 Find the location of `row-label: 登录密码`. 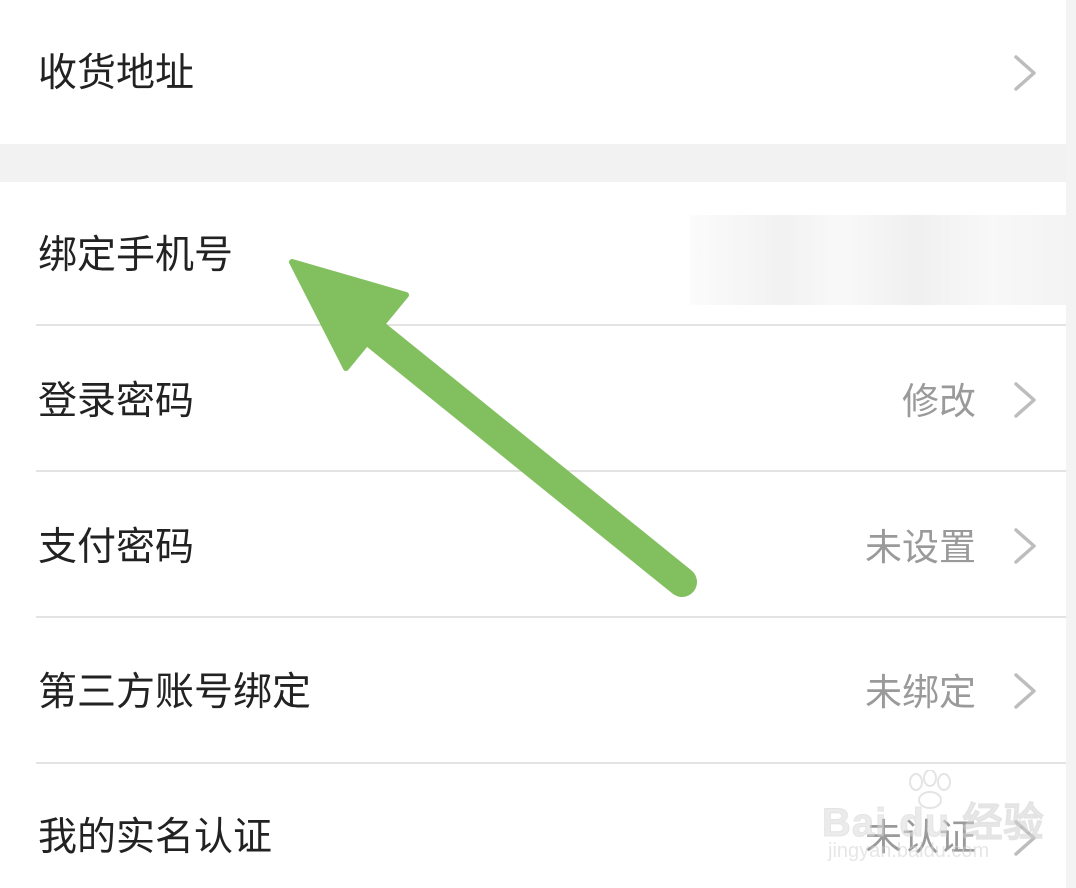

row-label: 登录密码 is located at coordinates (116, 401).